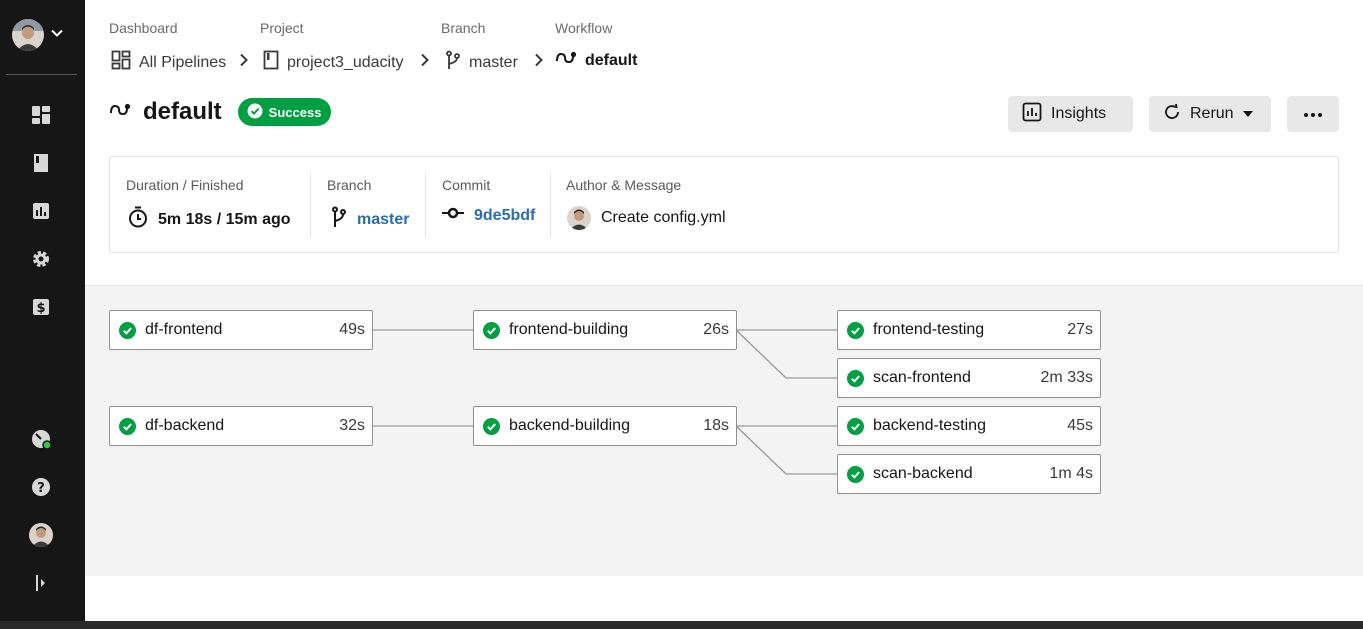  Describe the element at coordinates (183, 62) in the screenshot. I see `breadcrumb-value: All Pipelines` at that location.